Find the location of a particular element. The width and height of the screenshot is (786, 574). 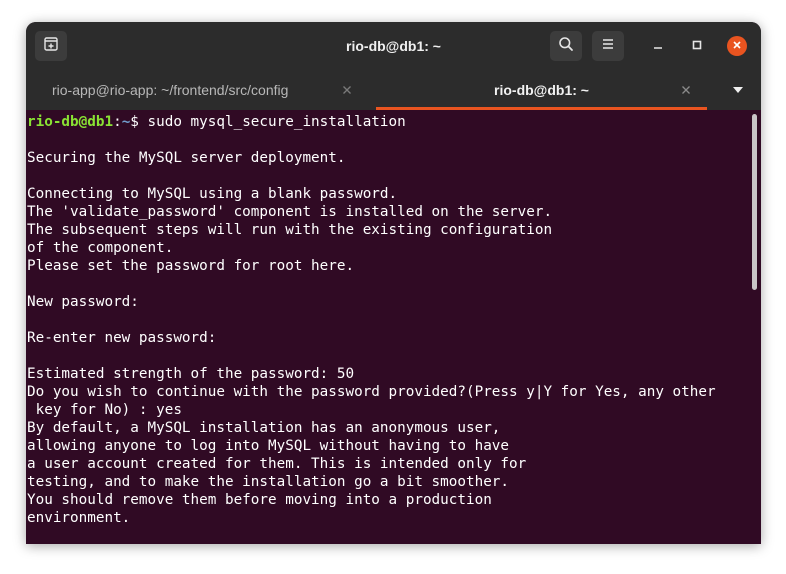

minimize-icon is located at coordinates (658, 46).